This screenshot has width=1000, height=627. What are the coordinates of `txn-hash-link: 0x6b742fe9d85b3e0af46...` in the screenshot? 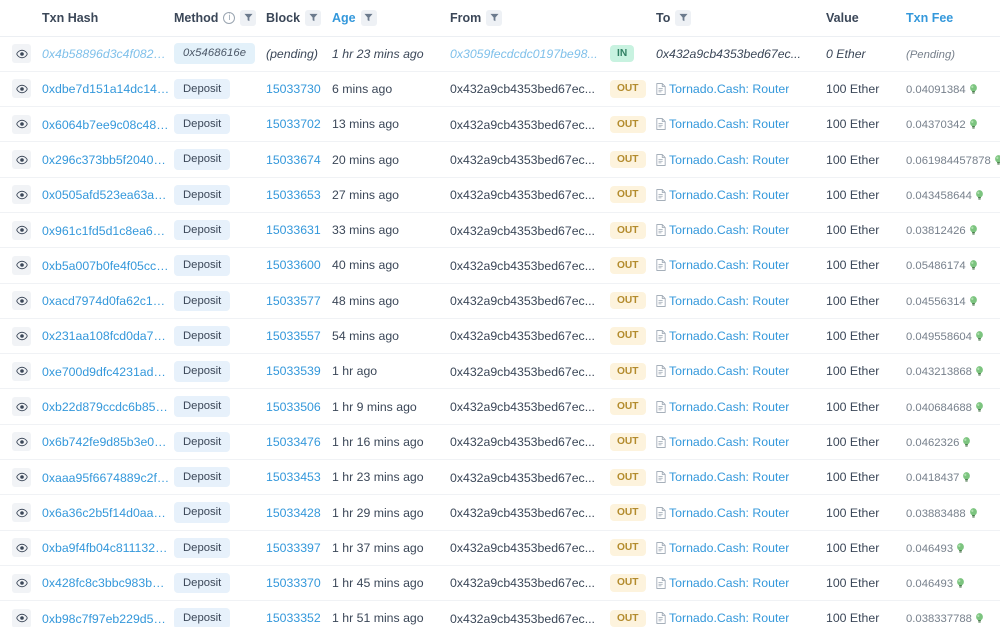 It's located at (106, 442).